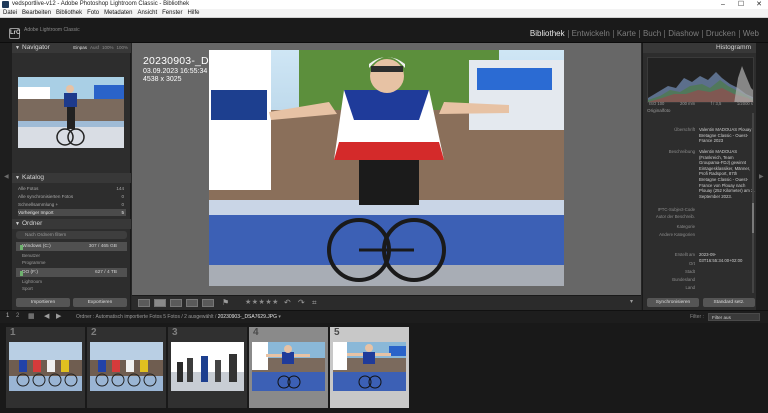 This screenshot has width=768, height=413. What do you see at coordinates (71, 112) in the screenshot?
I see `navigator-preview` at bounding box center [71, 112].